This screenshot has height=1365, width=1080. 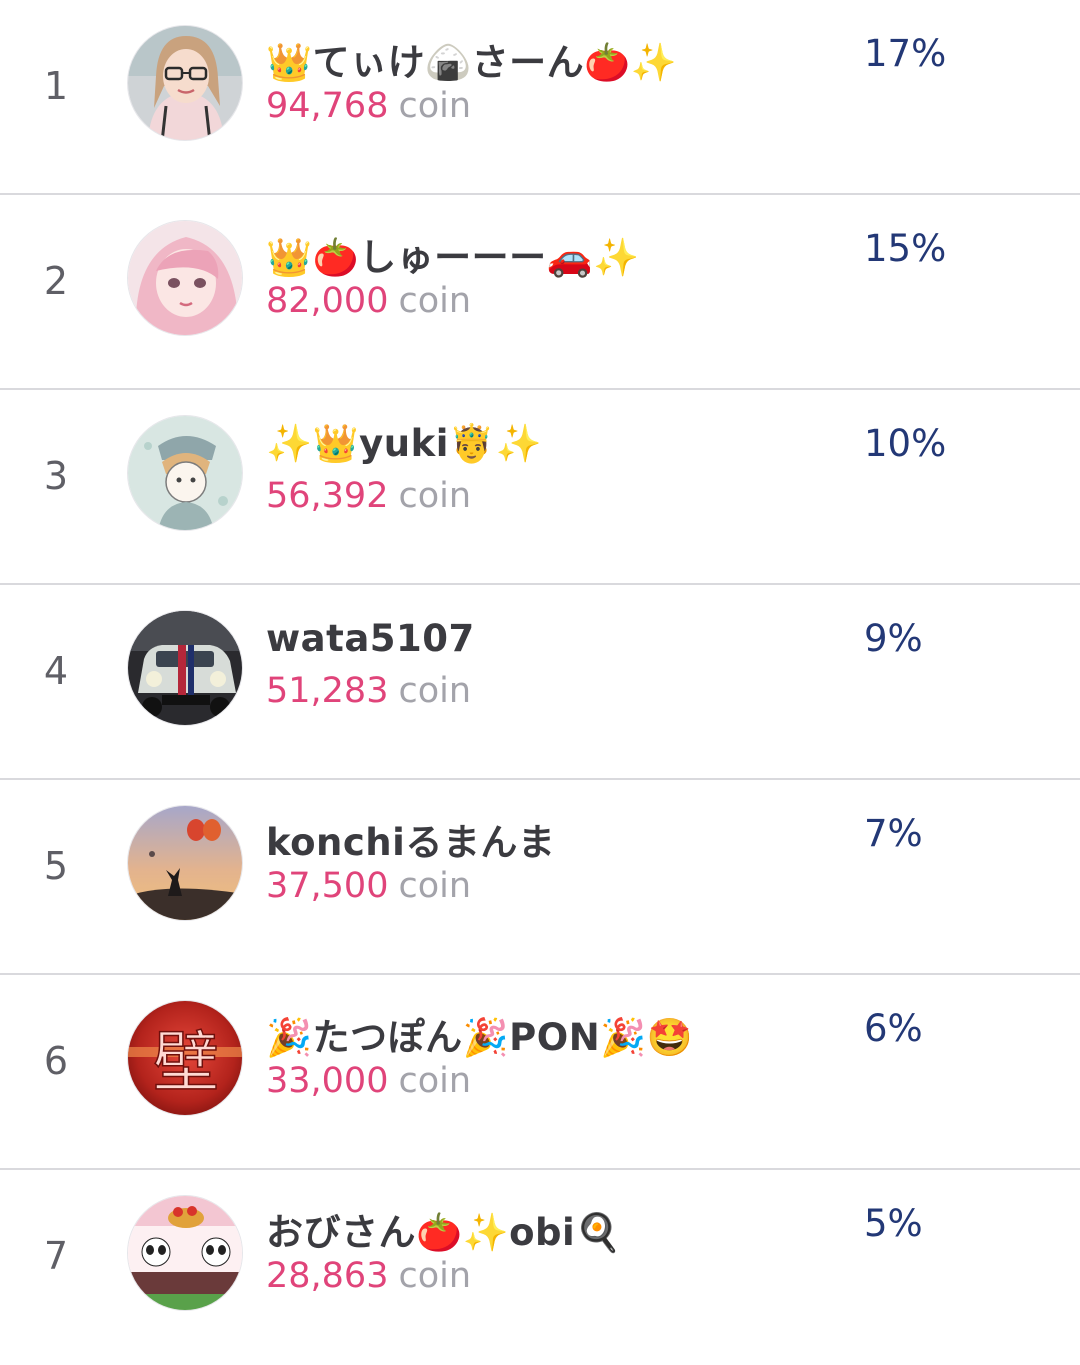 What do you see at coordinates (540, 877) in the screenshot?
I see `ranking-row: 5 konchiるまんま 37,500 coin 7%` at bounding box center [540, 877].